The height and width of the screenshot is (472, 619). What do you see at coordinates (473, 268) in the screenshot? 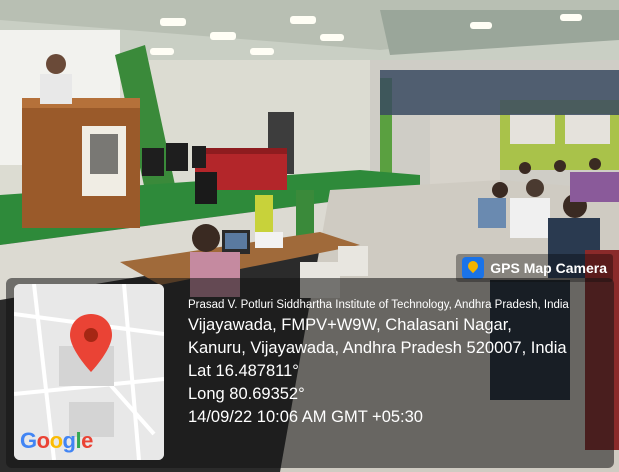
I see `gps-camera-app-icon` at bounding box center [473, 268].